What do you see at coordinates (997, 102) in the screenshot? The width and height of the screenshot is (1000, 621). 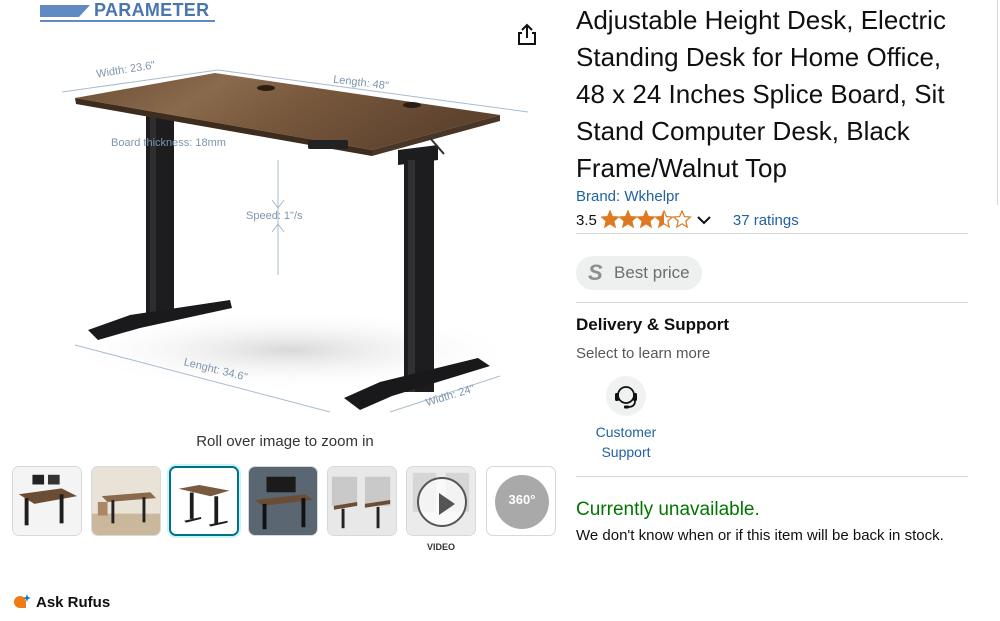 I see `right-edge-divider` at bounding box center [997, 102].